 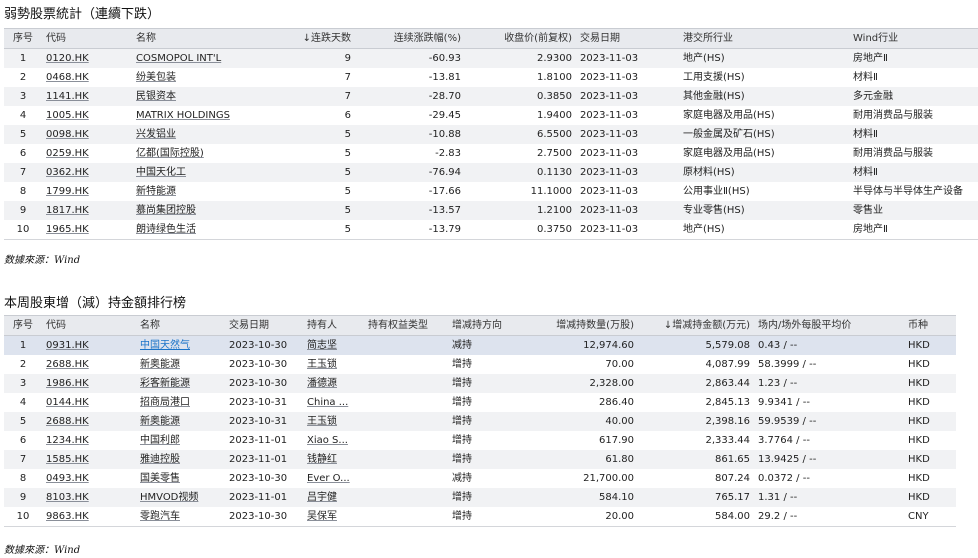 What do you see at coordinates (67, 402) in the screenshot?
I see `stock-code-link: 0144.HK` at bounding box center [67, 402].